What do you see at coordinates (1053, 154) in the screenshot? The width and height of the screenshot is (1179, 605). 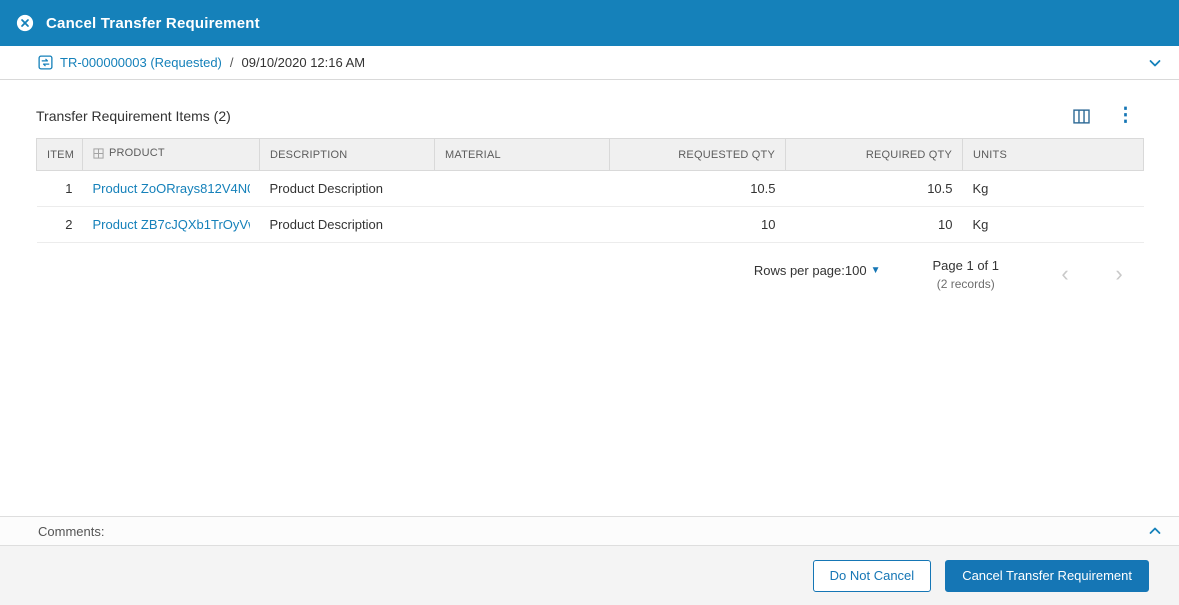 I see `column-header-units: UNITS` at bounding box center [1053, 154].